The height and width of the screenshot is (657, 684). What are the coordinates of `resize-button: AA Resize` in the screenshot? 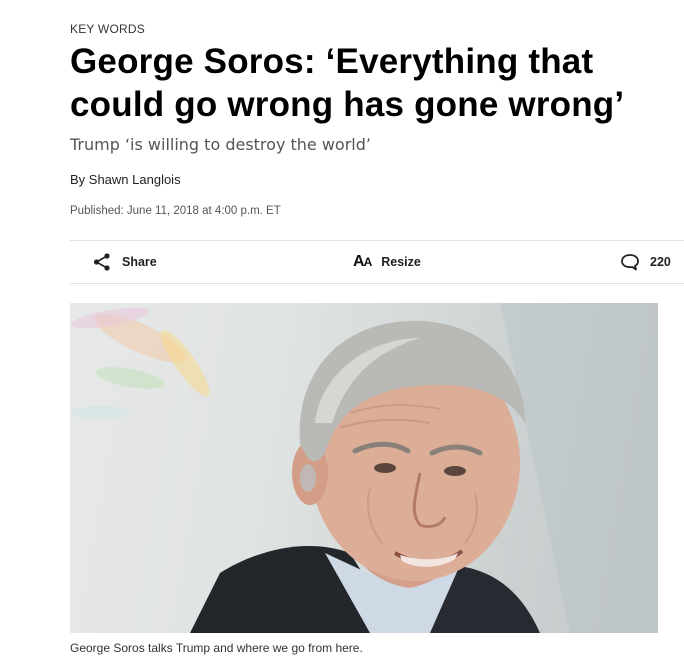 It's located at (387, 262).